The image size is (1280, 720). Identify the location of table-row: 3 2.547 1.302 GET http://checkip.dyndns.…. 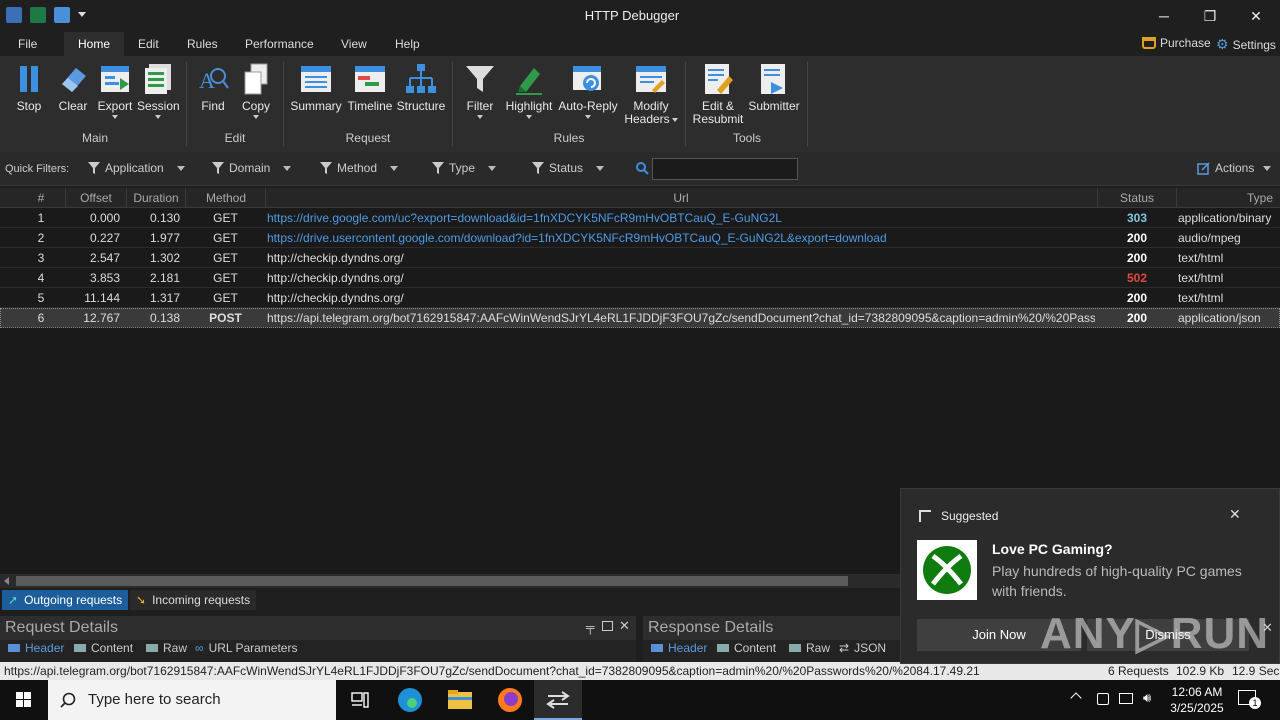
(640, 258).